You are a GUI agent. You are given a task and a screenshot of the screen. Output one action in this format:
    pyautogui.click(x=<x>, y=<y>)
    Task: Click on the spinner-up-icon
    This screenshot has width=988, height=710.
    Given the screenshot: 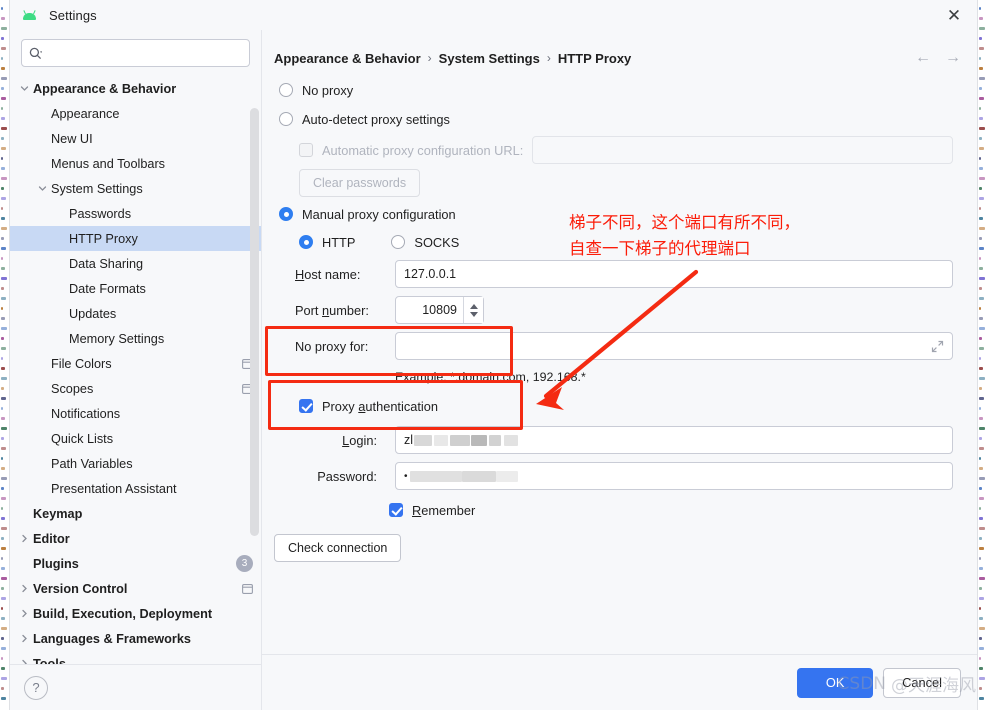 What is the action you would take?
    pyautogui.click(x=473, y=306)
    